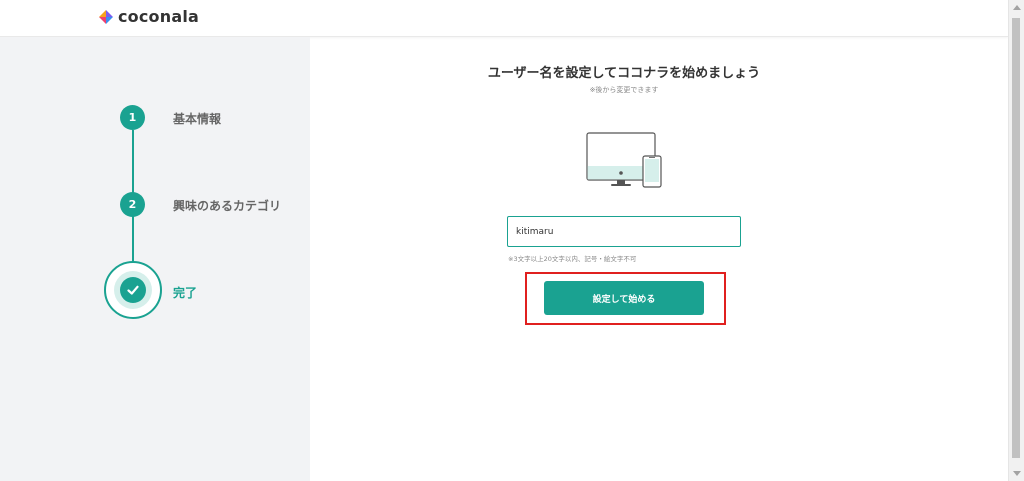 The width and height of the screenshot is (1024, 481). I want to click on step-2-number: 2, so click(132, 204).